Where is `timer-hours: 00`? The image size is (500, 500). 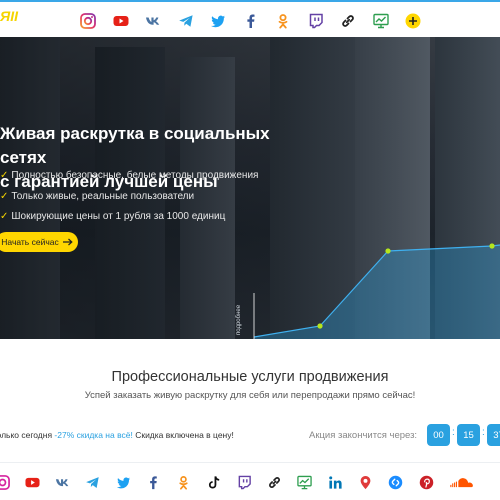 timer-hours: 00 is located at coordinates (438, 435).